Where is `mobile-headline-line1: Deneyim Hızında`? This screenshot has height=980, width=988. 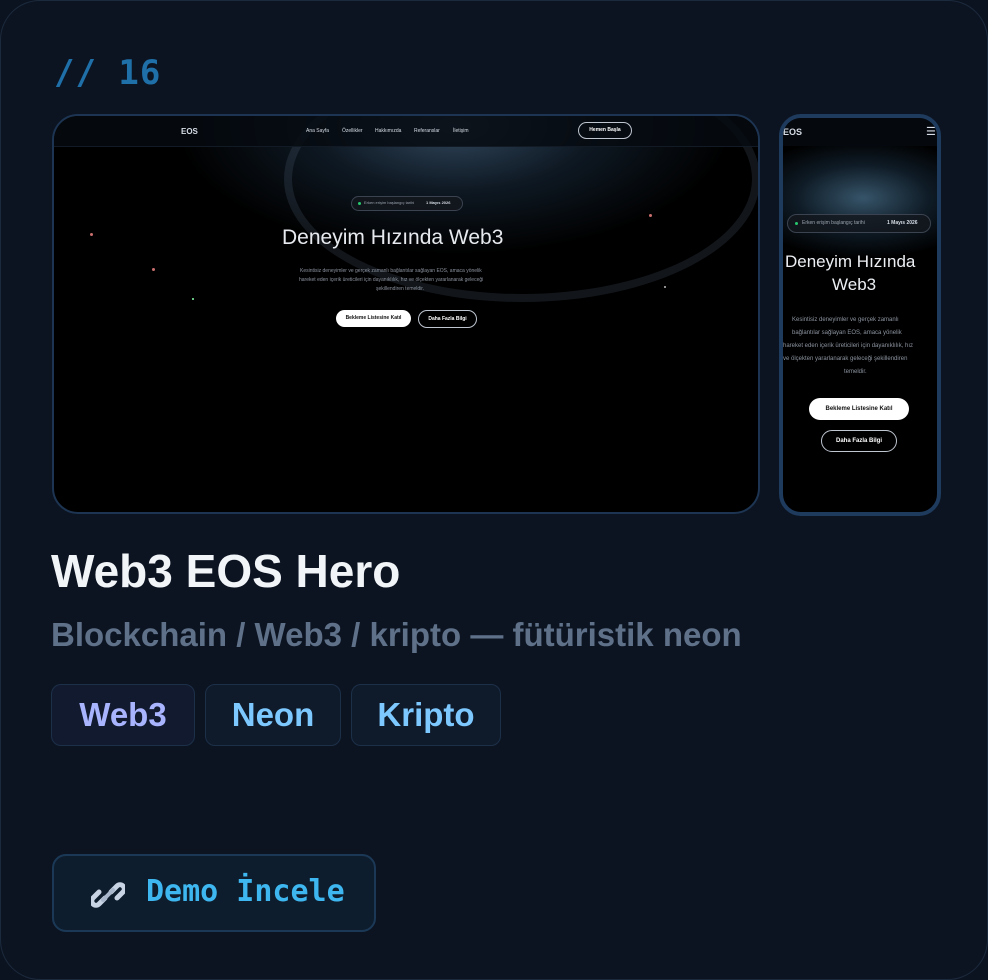
mobile-headline-line1: Deneyim Hızında is located at coordinates (850, 261).